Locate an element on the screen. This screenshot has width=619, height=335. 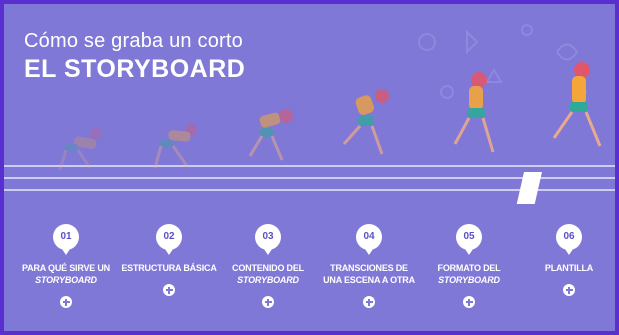
step-label: ESTRUCTURA BÁSICA is located at coordinates (169, 268).